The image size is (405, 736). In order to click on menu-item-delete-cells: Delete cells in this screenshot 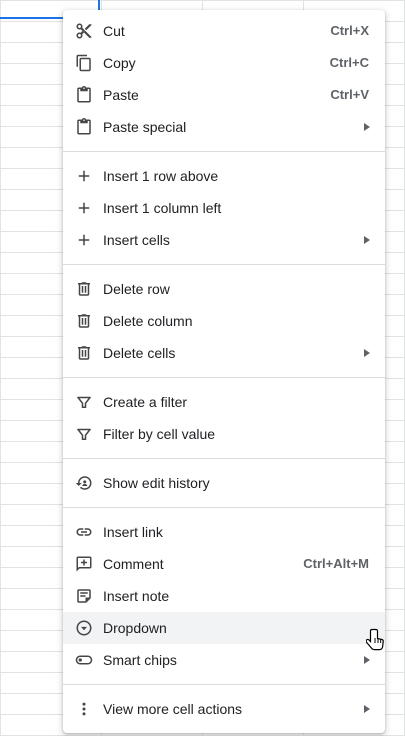, I will do `click(224, 353)`.